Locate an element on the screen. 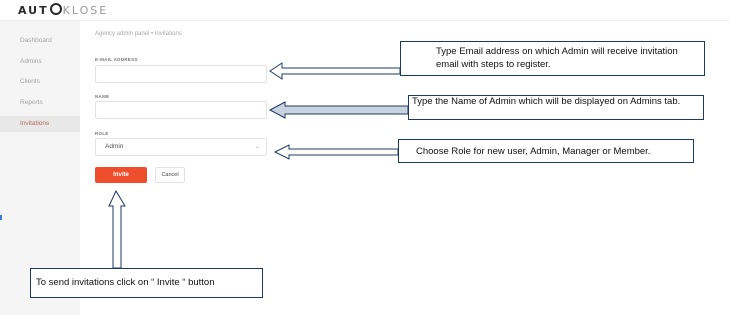  name-arrow-icon is located at coordinates (338, 110).